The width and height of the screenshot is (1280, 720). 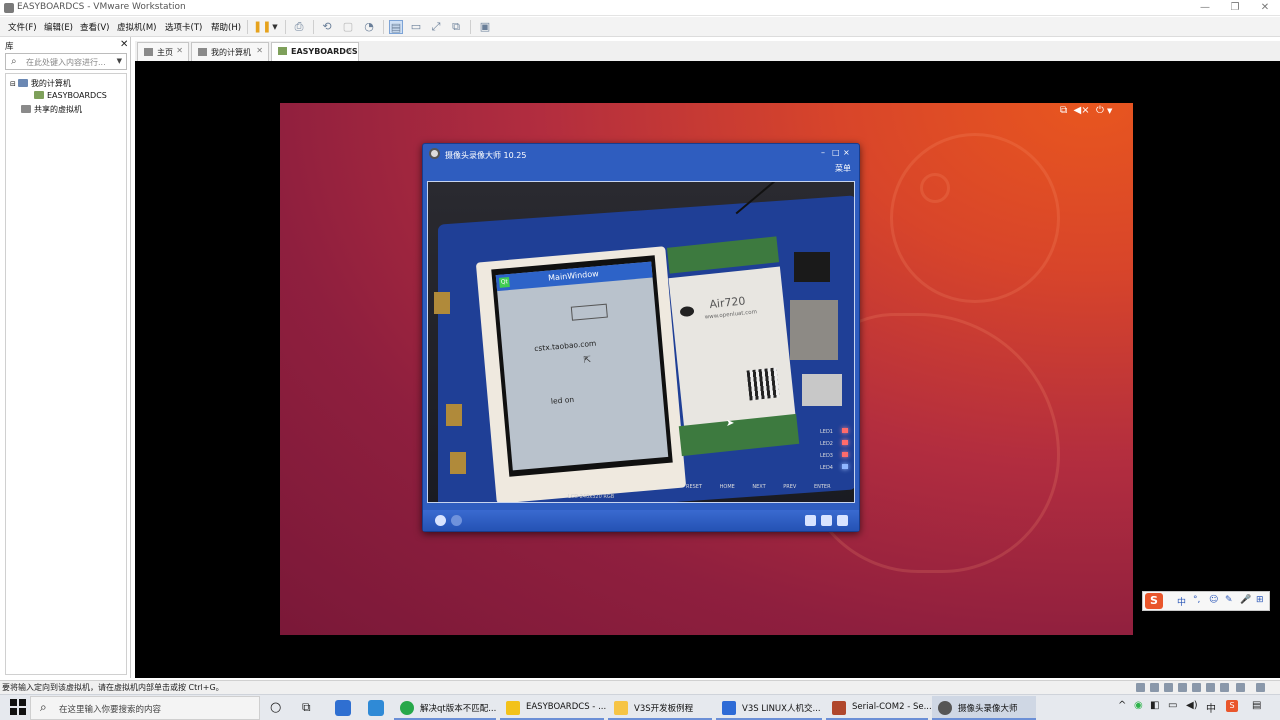 What do you see at coordinates (1172, 705) in the screenshot?
I see `network-icon: ▭` at bounding box center [1172, 705].